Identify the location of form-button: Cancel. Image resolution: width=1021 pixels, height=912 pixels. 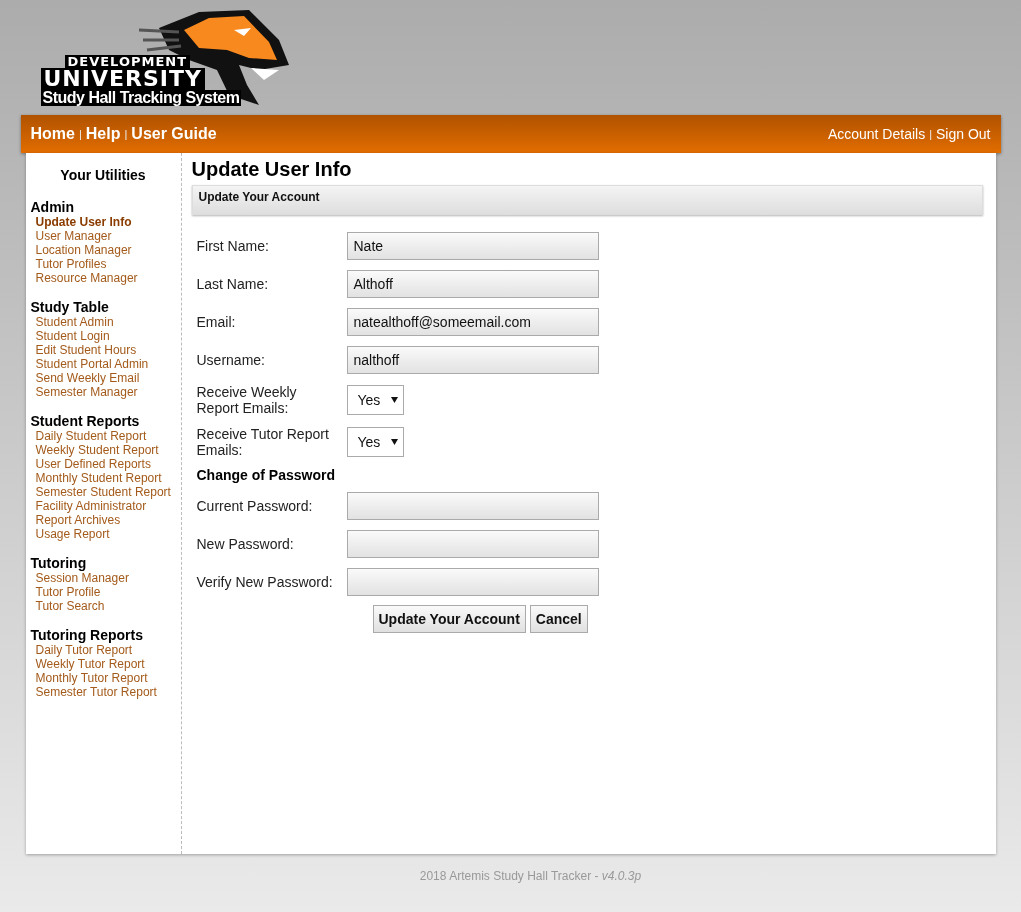
(558, 619).